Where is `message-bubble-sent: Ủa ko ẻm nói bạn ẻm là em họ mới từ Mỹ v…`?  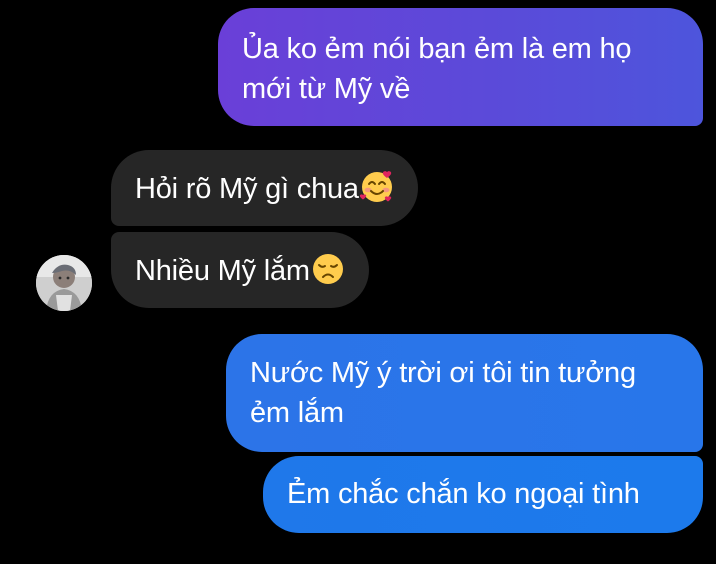 message-bubble-sent: Ủa ko ẻm nói bạn ẻm là em họ mới từ Mỹ v… is located at coordinates (460, 67).